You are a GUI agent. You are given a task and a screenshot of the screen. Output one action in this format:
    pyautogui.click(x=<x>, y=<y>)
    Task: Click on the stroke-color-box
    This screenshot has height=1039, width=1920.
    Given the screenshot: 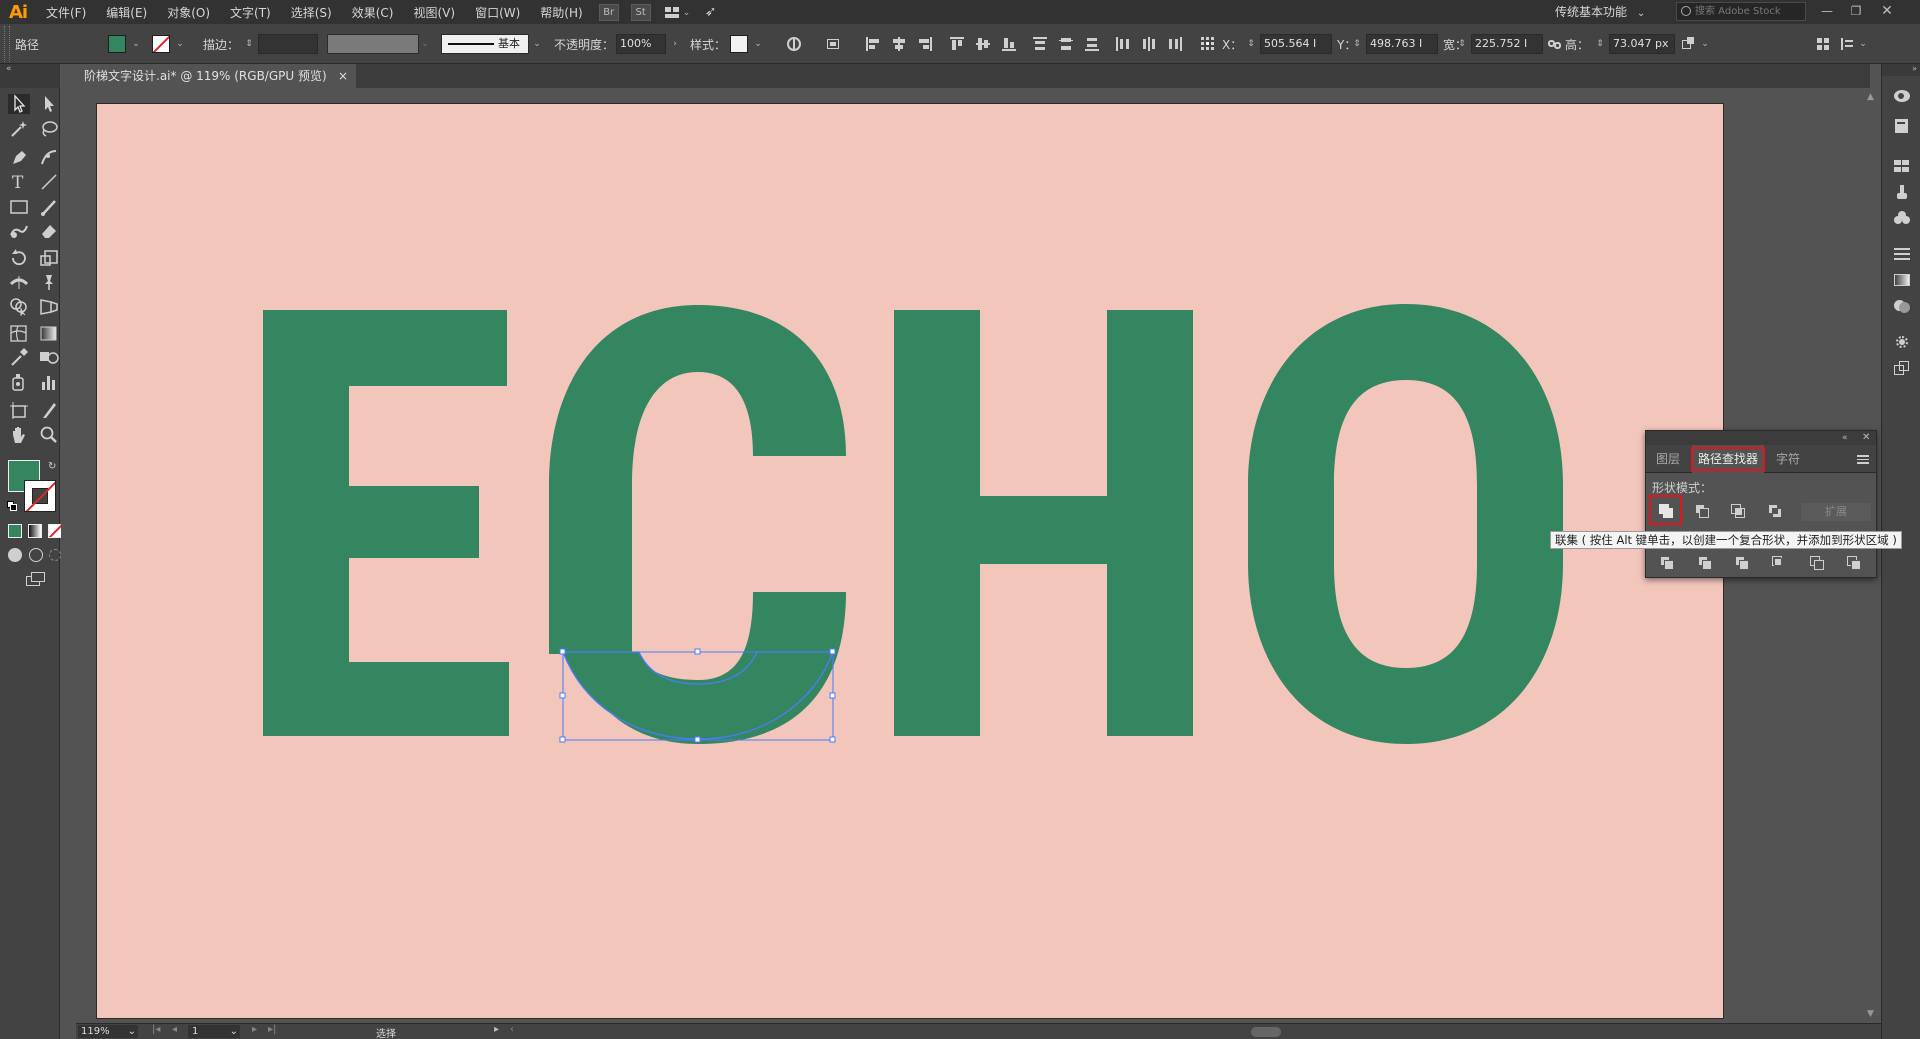 What is the action you would take?
    pyautogui.click(x=40, y=496)
    